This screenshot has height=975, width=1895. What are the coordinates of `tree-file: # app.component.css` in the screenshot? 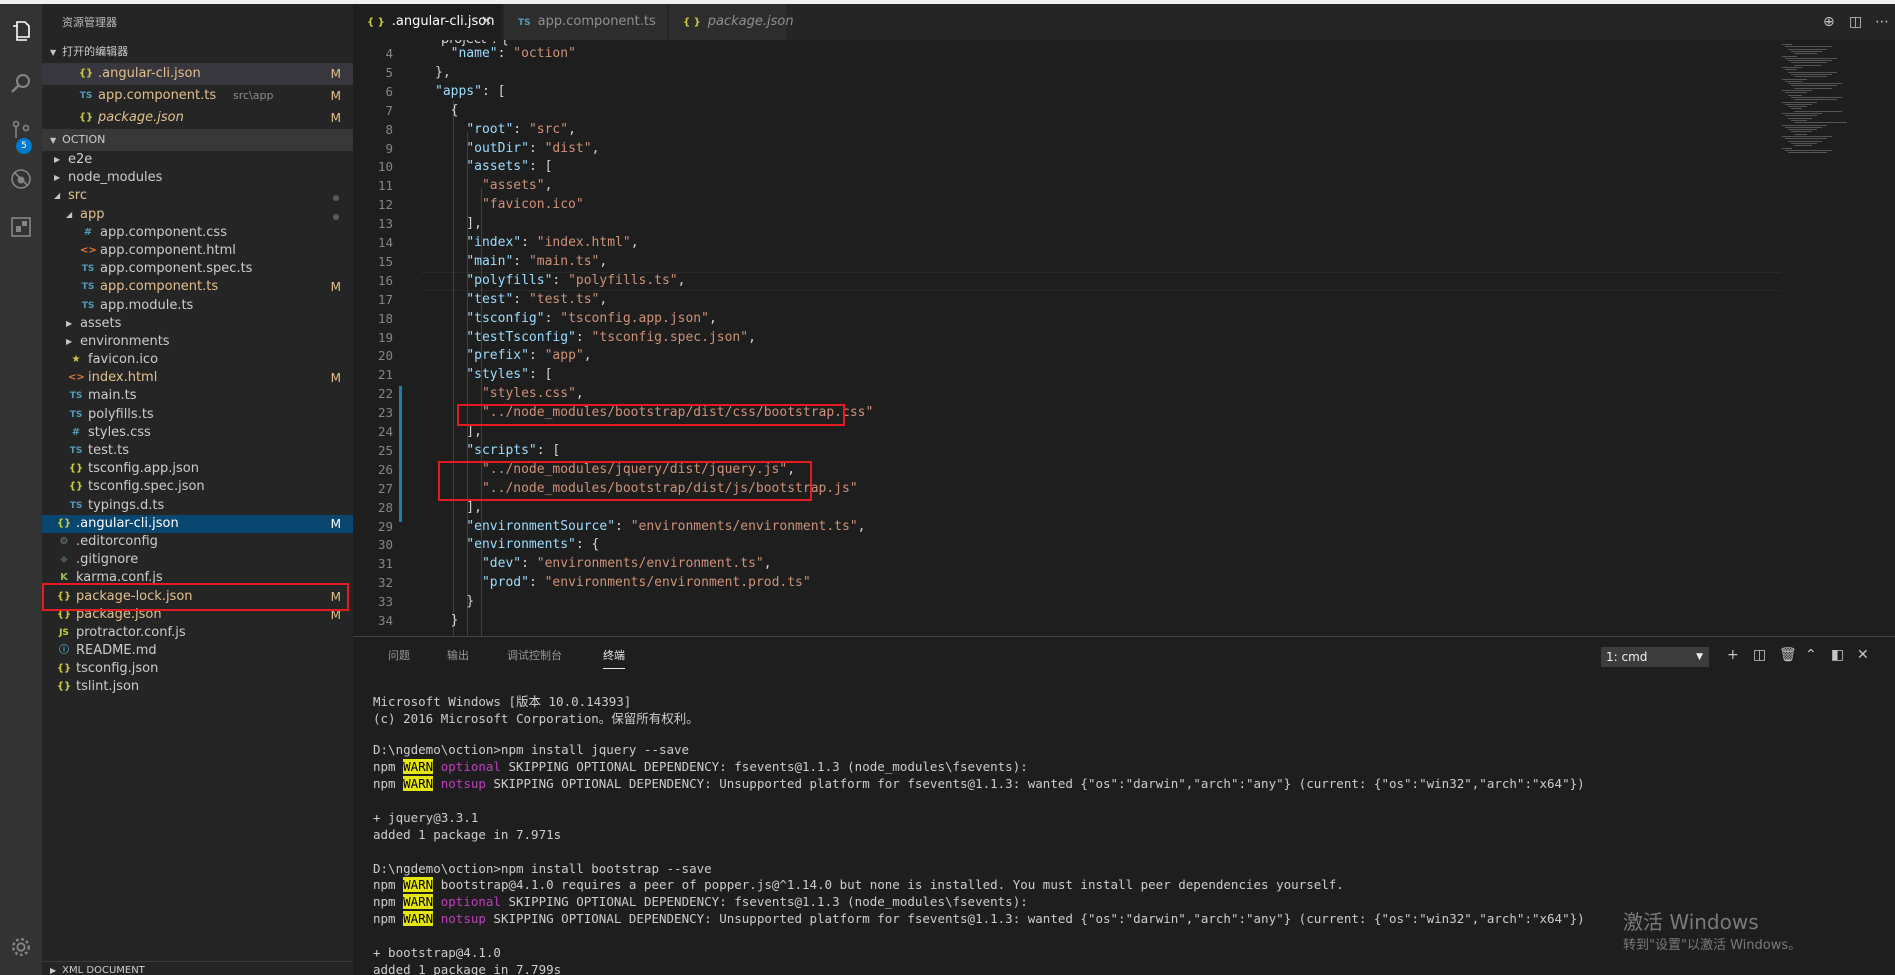 It's located at (197, 233).